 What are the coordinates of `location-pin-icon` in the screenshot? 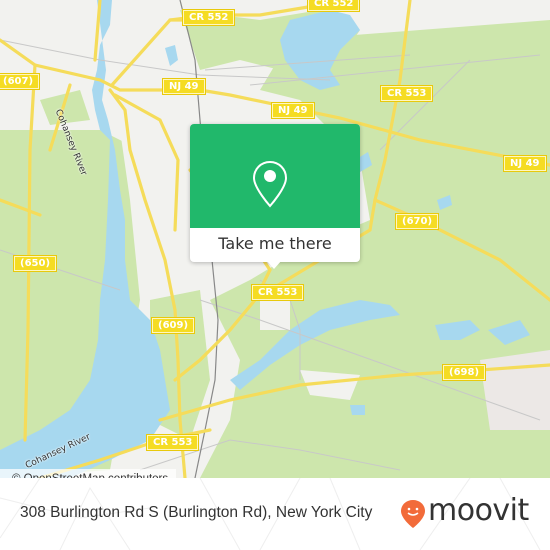 It's located at (270, 184).